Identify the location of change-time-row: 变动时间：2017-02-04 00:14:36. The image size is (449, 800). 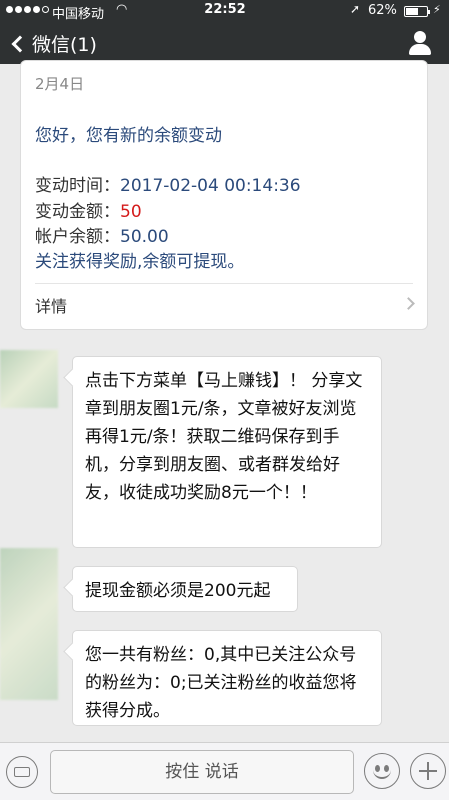
(168, 183).